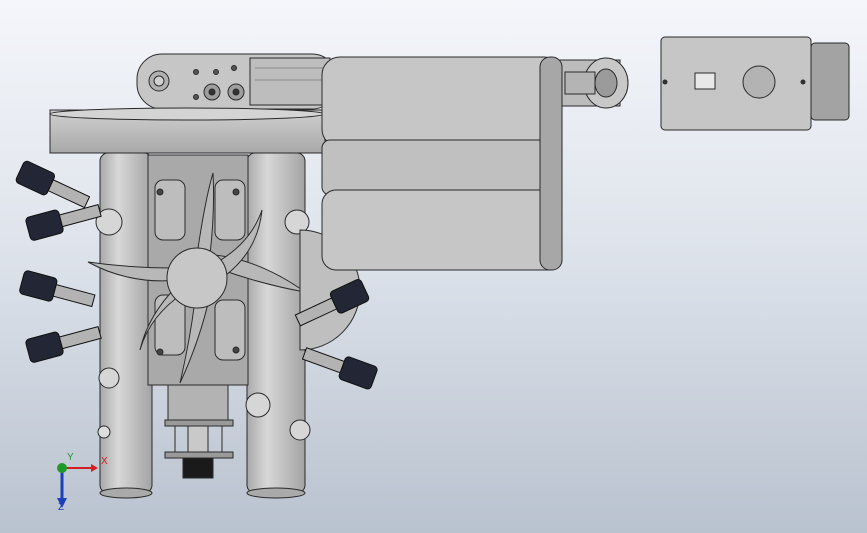 This screenshot has width=867, height=533. Describe the element at coordinates (124, 325) in the screenshot. I see `left-tube` at that location.